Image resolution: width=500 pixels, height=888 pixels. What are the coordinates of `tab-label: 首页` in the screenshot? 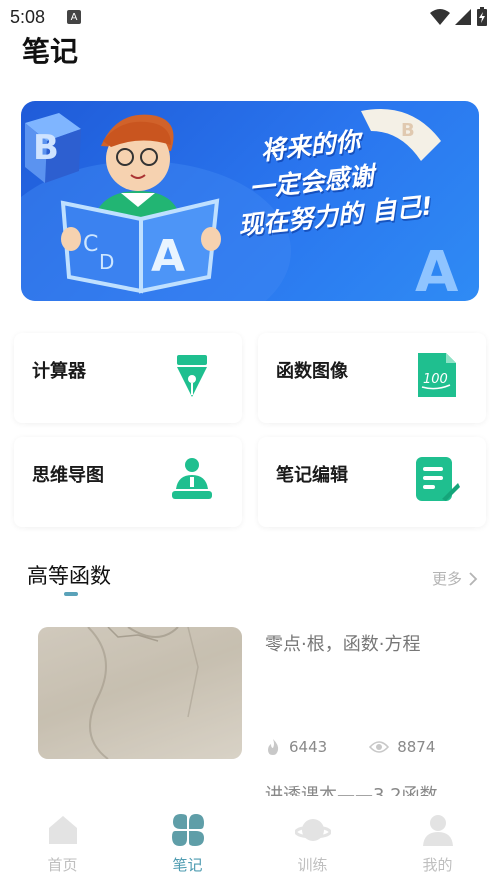 It's located at (62, 865).